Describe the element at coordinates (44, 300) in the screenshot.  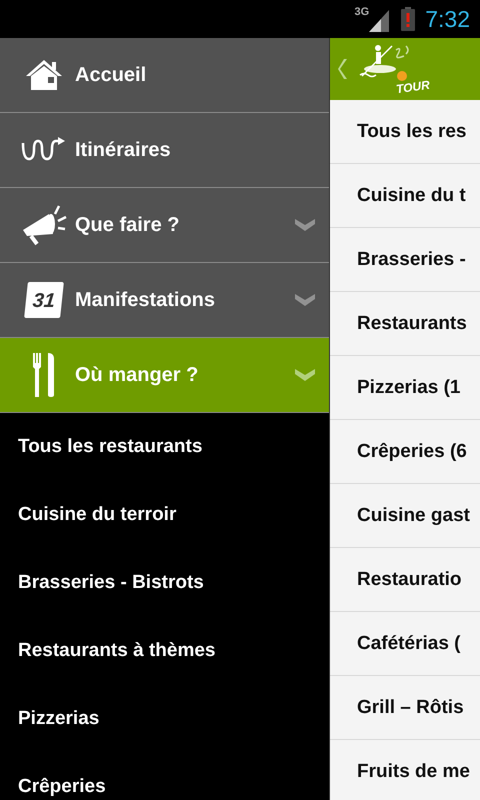
I see `calendar-icon: 31` at that location.